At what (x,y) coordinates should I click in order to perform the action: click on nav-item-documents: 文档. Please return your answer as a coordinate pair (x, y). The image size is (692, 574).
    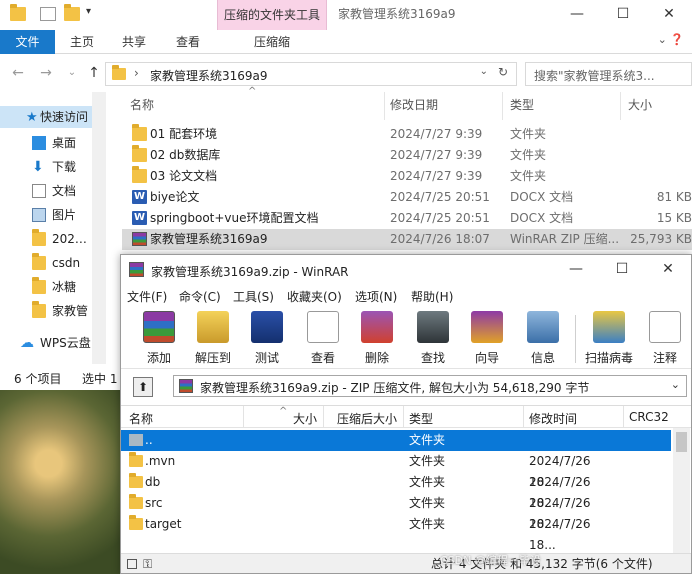
    Looking at the image, I should click on (46, 191).